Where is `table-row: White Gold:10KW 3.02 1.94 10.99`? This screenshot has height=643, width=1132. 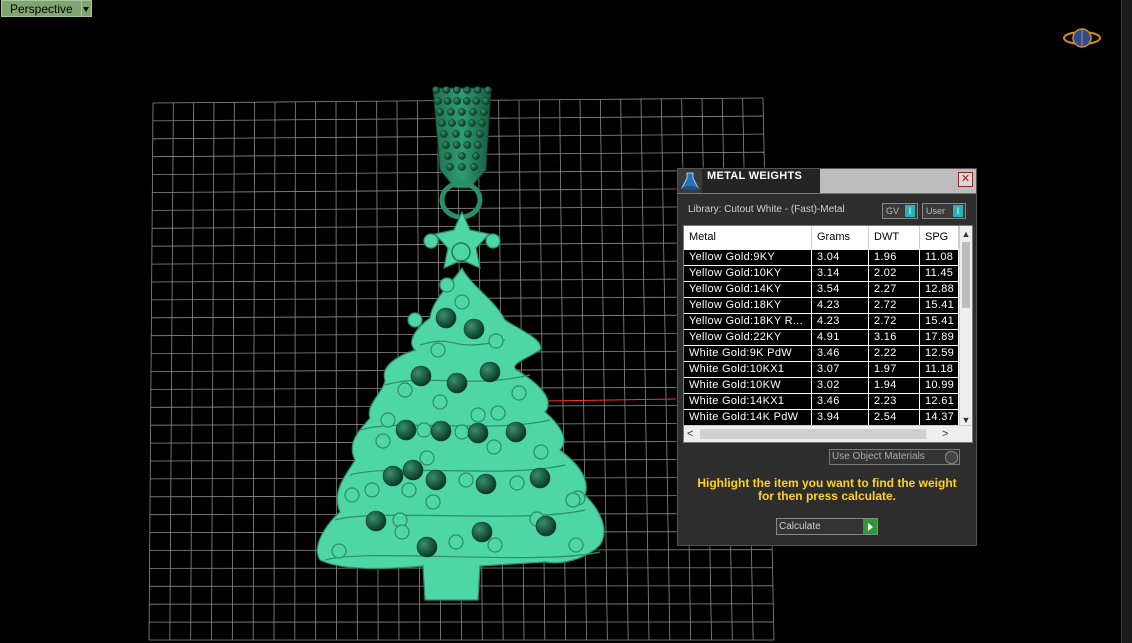 table-row: White Gold:10KW 3.02 1.94 10.99 is located at coordinates (821, 385).